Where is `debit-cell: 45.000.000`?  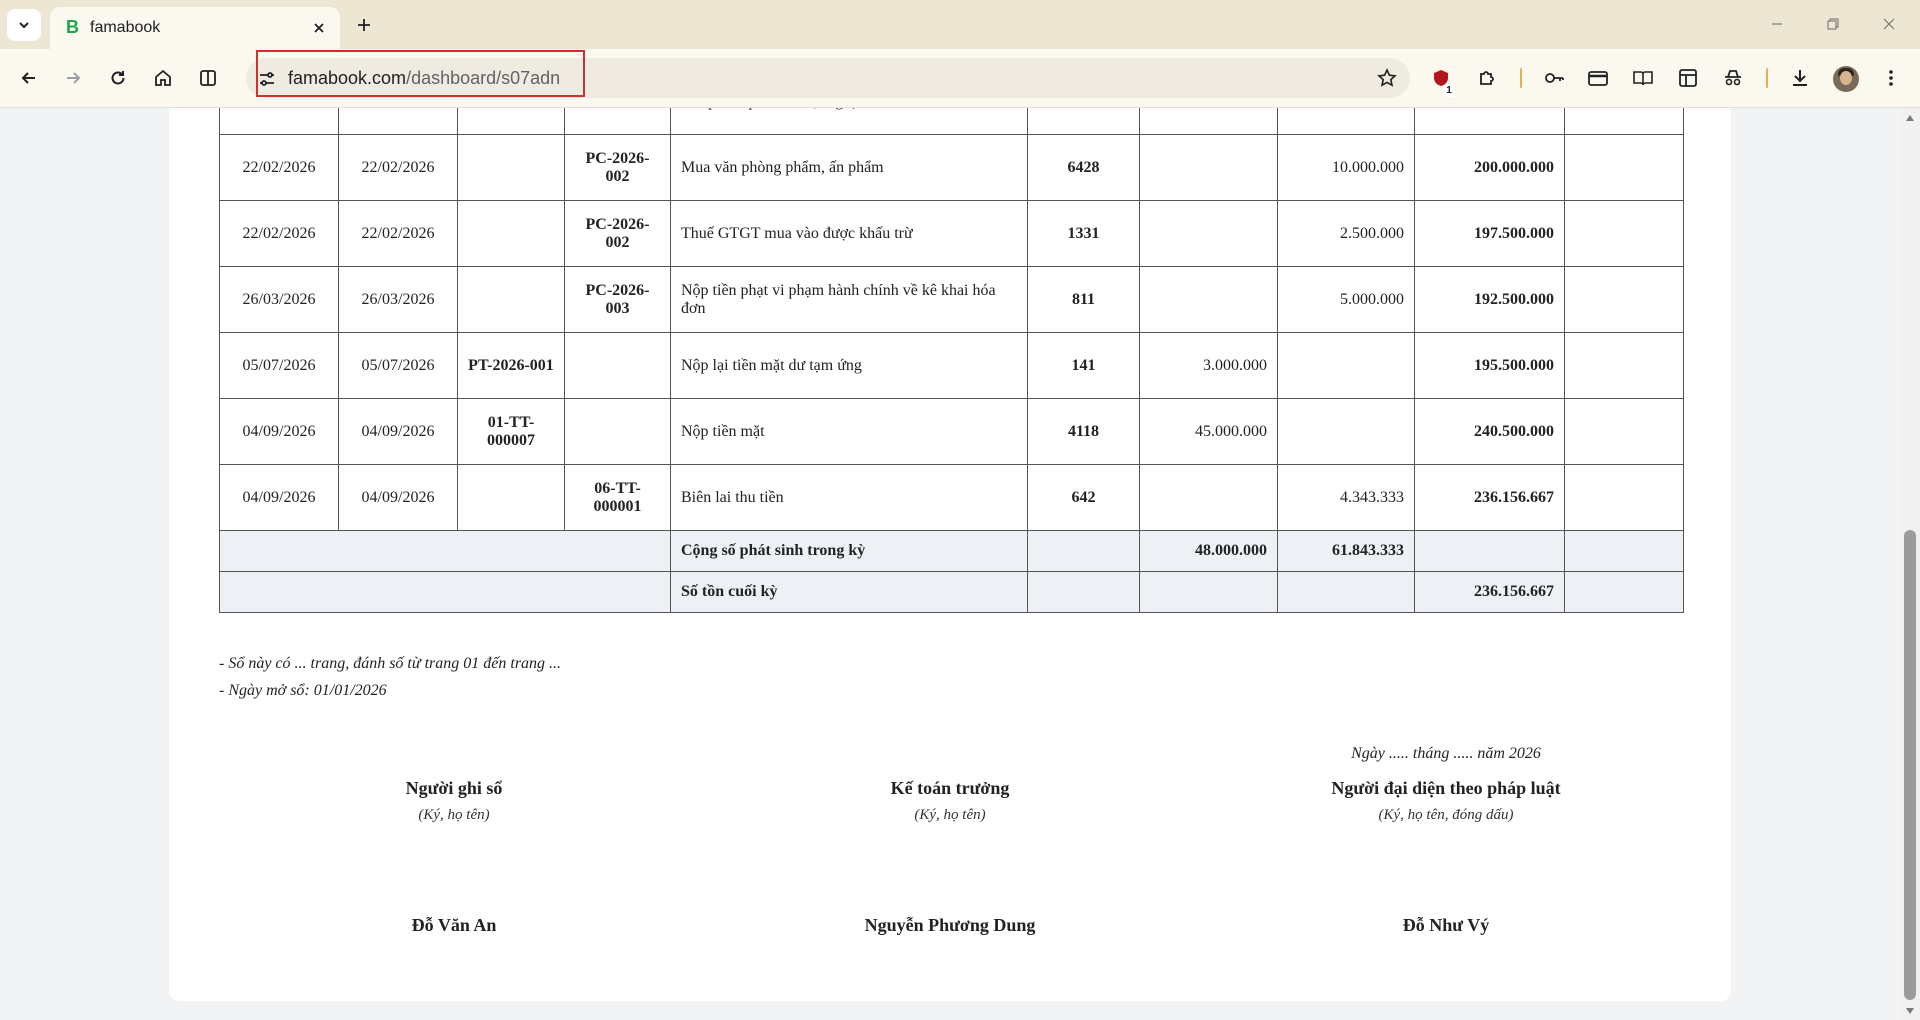
debit-cell: 45.000.000 is located at coordinates (1208, 431).